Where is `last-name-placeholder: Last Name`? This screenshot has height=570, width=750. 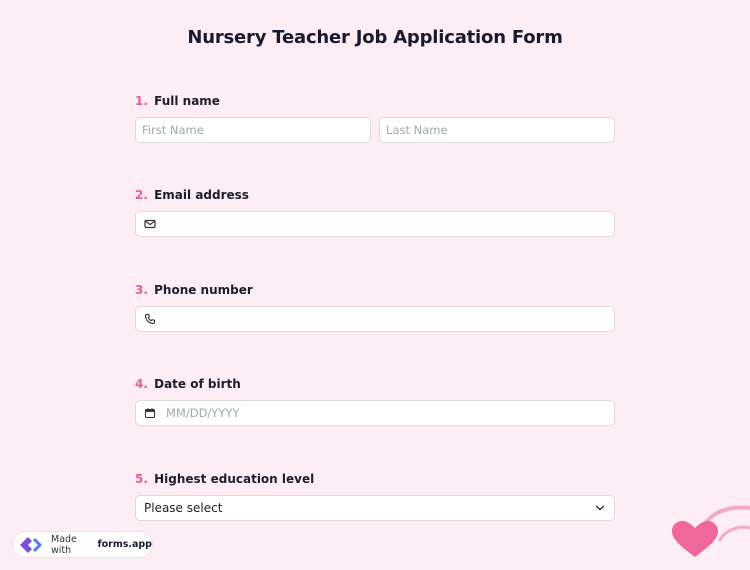
last-name-placeholder: Last Name is located at coordinates (417, 130).